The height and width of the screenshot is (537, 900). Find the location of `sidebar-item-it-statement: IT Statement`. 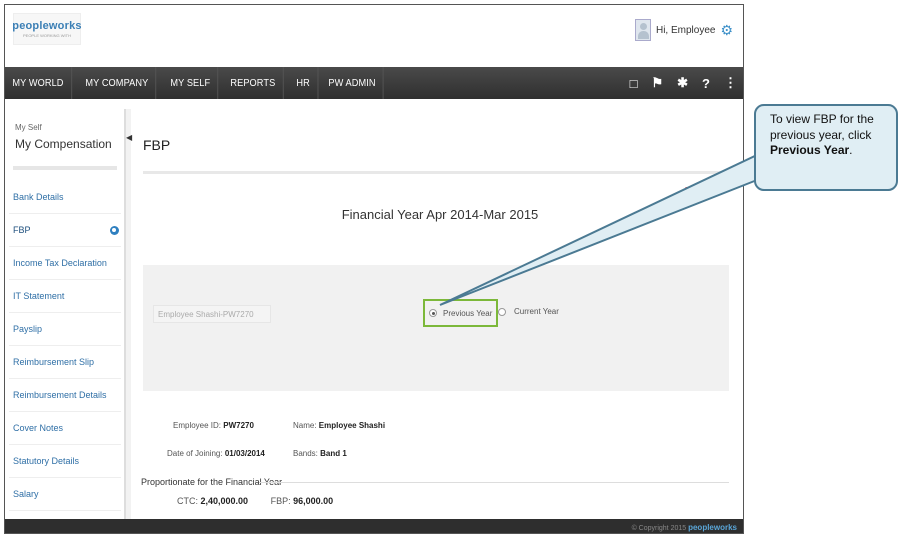

sidebar-item-it-statement: IT Statement is located at coordinates (65, 296).